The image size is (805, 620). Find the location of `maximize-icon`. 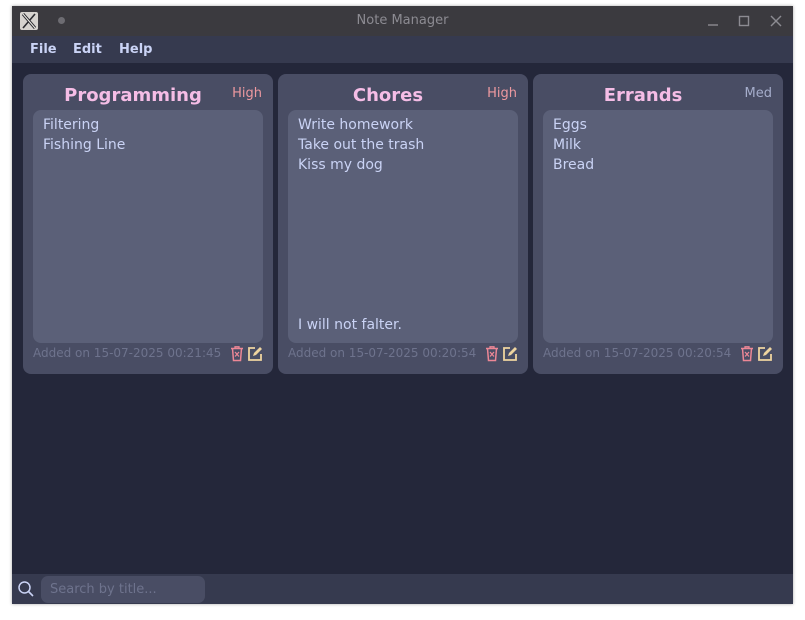

maximize-icon is located at coordinates (744, 21).